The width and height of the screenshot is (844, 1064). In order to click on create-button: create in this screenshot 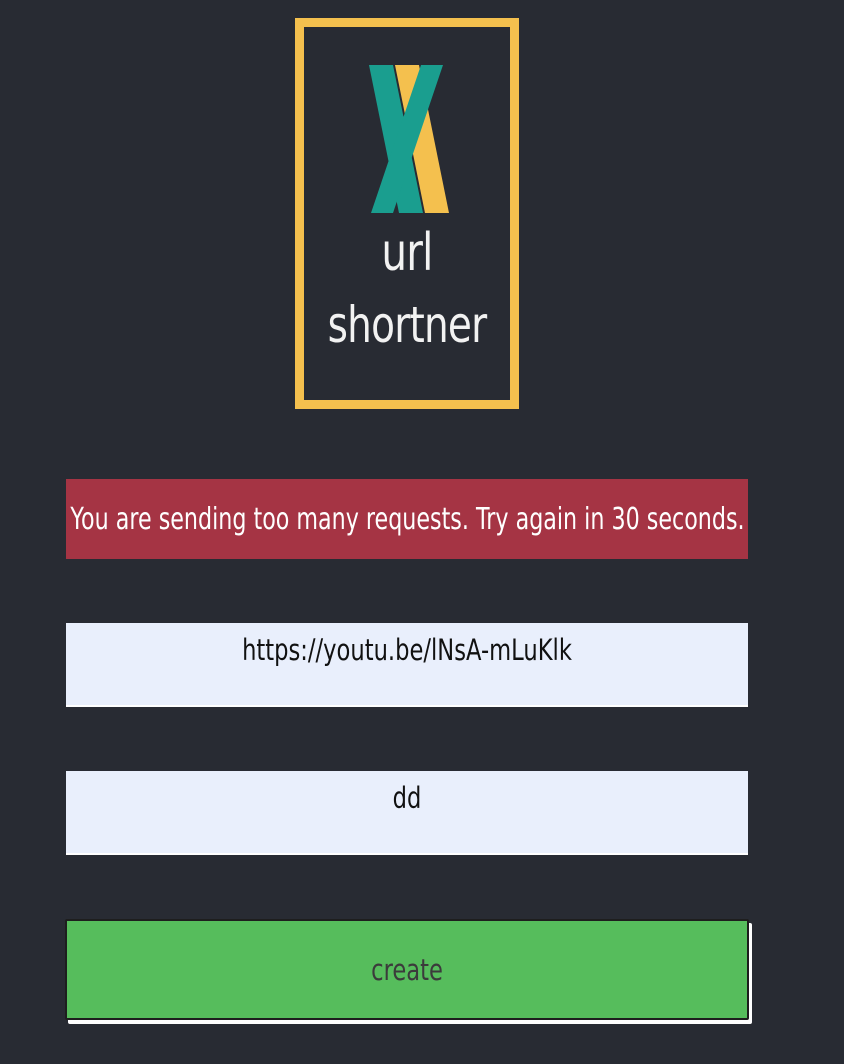, I will do `click(407, 969)`.